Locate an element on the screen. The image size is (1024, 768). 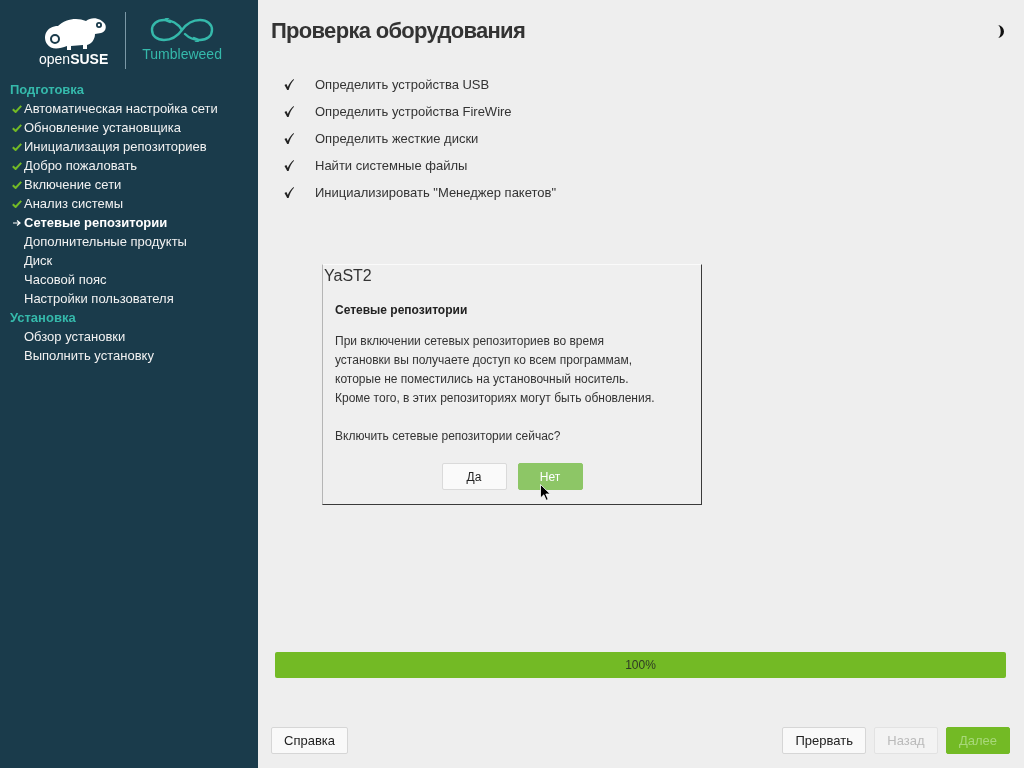
step-label: Дополнительные продукты is located at coordinates (105, 241).